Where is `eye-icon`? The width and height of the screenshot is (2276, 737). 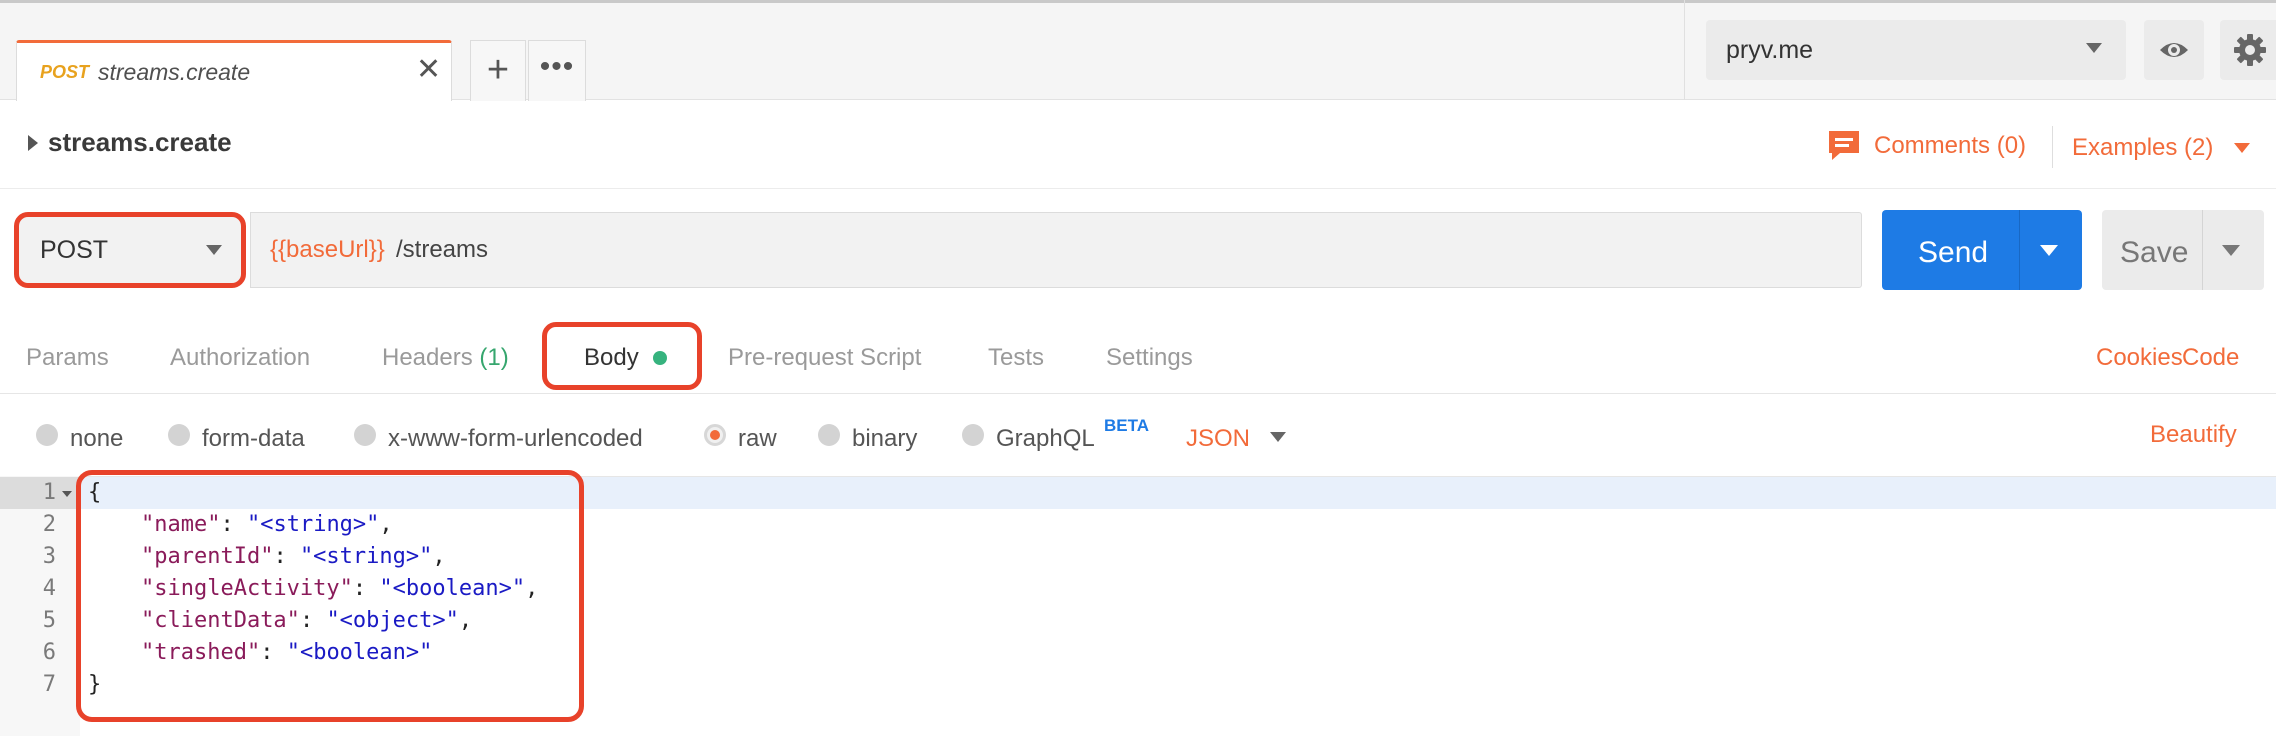 eye-icon is located at coordinates (2174, 50).